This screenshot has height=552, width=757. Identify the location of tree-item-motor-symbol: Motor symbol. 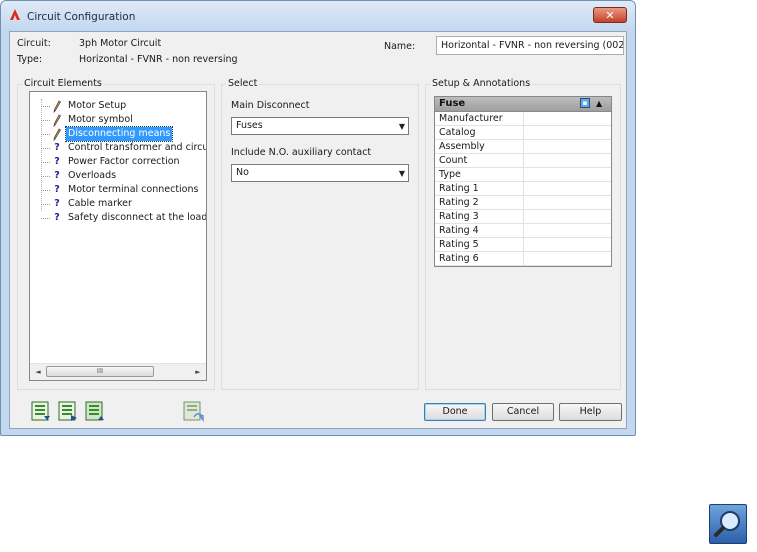
(118, 120).